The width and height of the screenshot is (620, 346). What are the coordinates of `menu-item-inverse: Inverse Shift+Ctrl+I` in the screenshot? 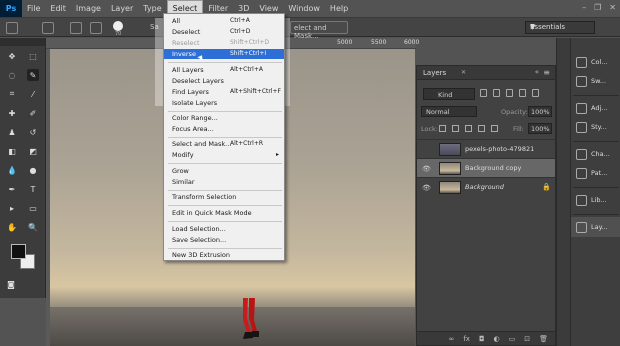 It's located at (224, 54).